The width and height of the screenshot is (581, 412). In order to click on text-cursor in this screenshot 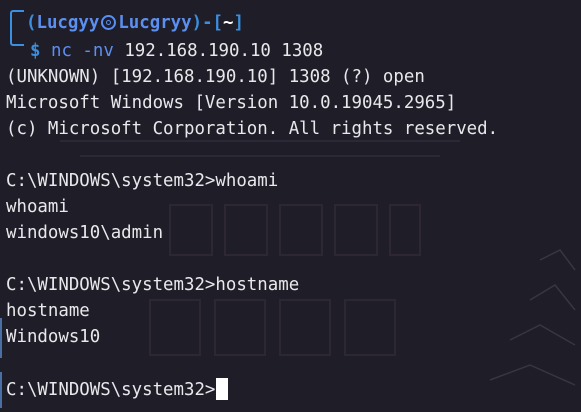, I will do `click(222, 389)`.